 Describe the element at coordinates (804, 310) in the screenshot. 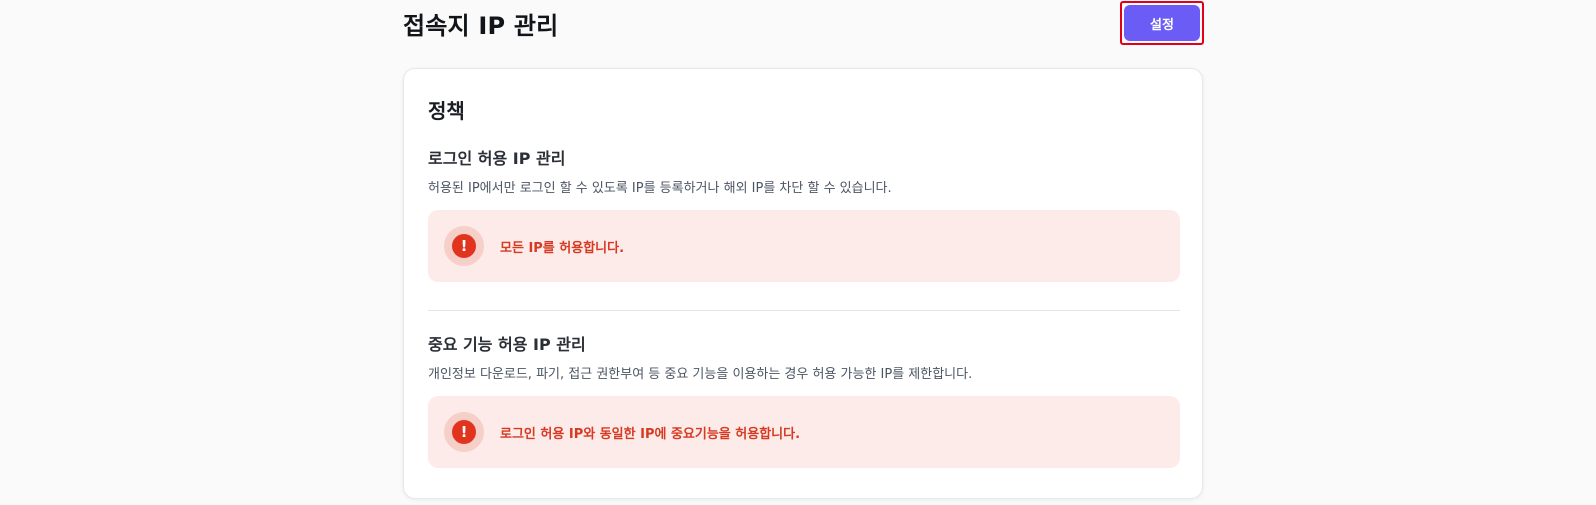

I see `section-divider` at that location.